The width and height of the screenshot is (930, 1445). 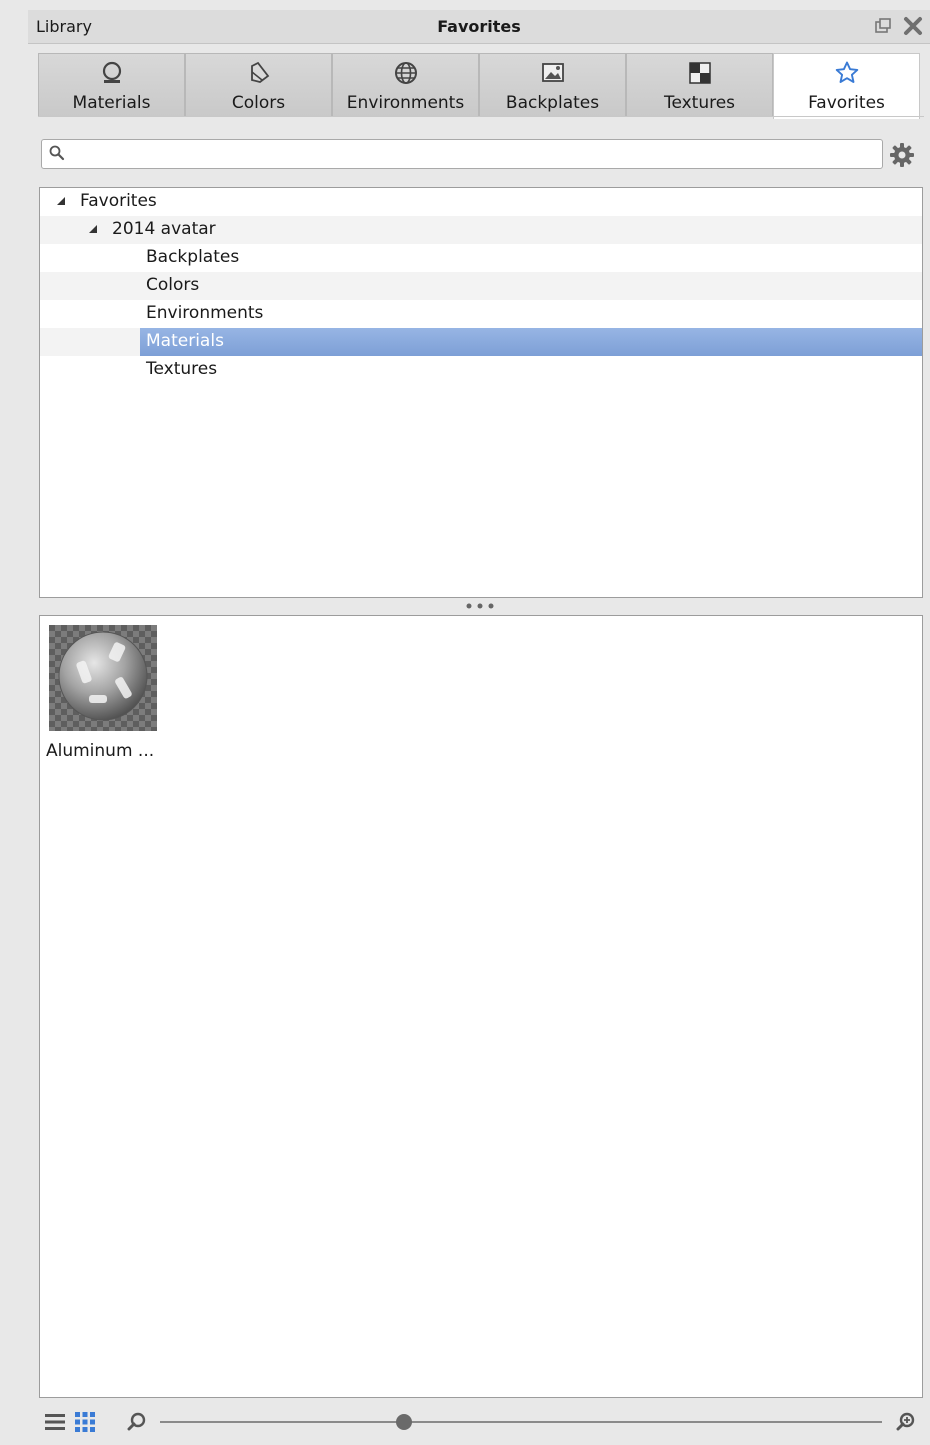 I want to click on tree-item-label: Environments, so click(x=205, y=313).